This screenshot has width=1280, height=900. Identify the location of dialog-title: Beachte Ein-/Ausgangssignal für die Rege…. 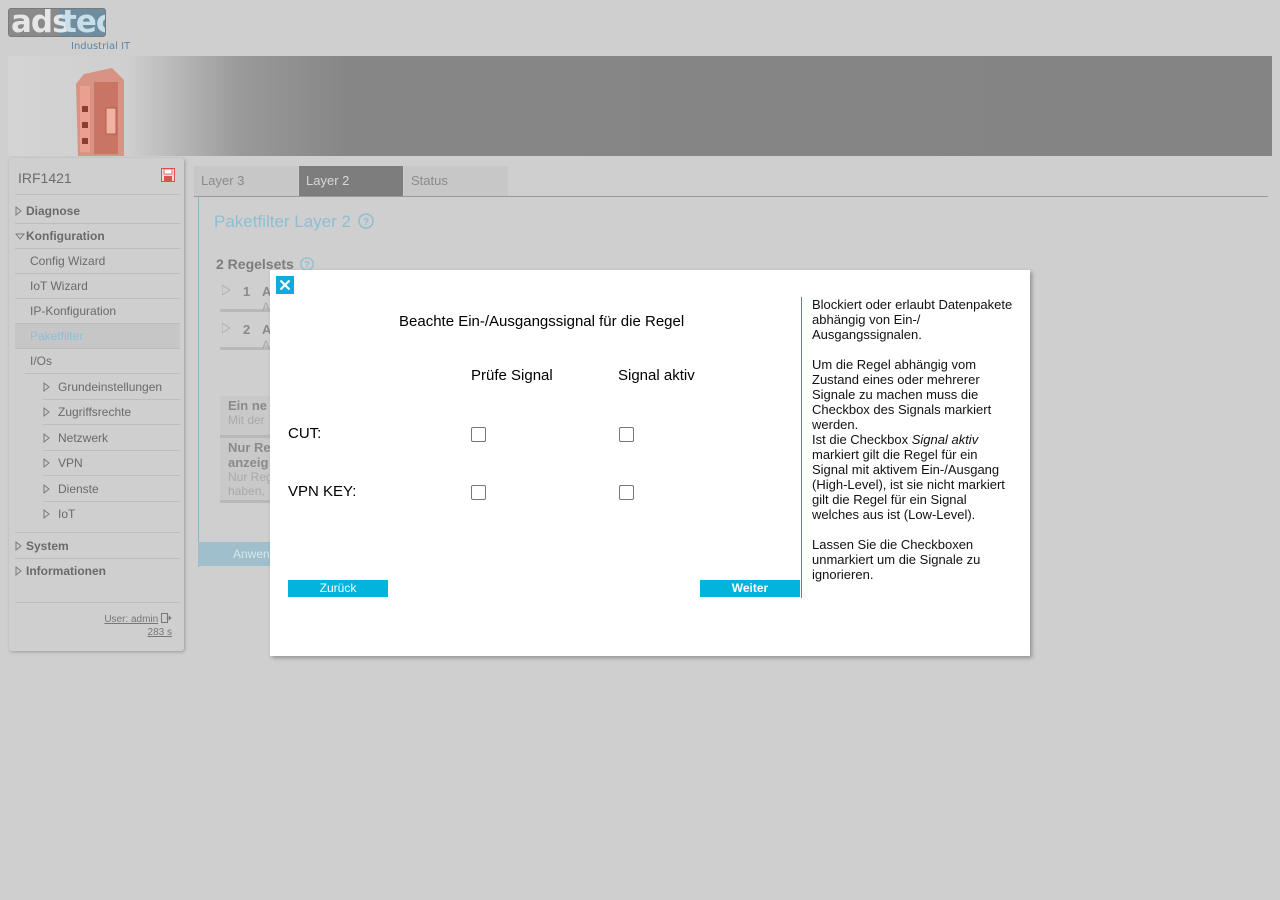
(542, 321).